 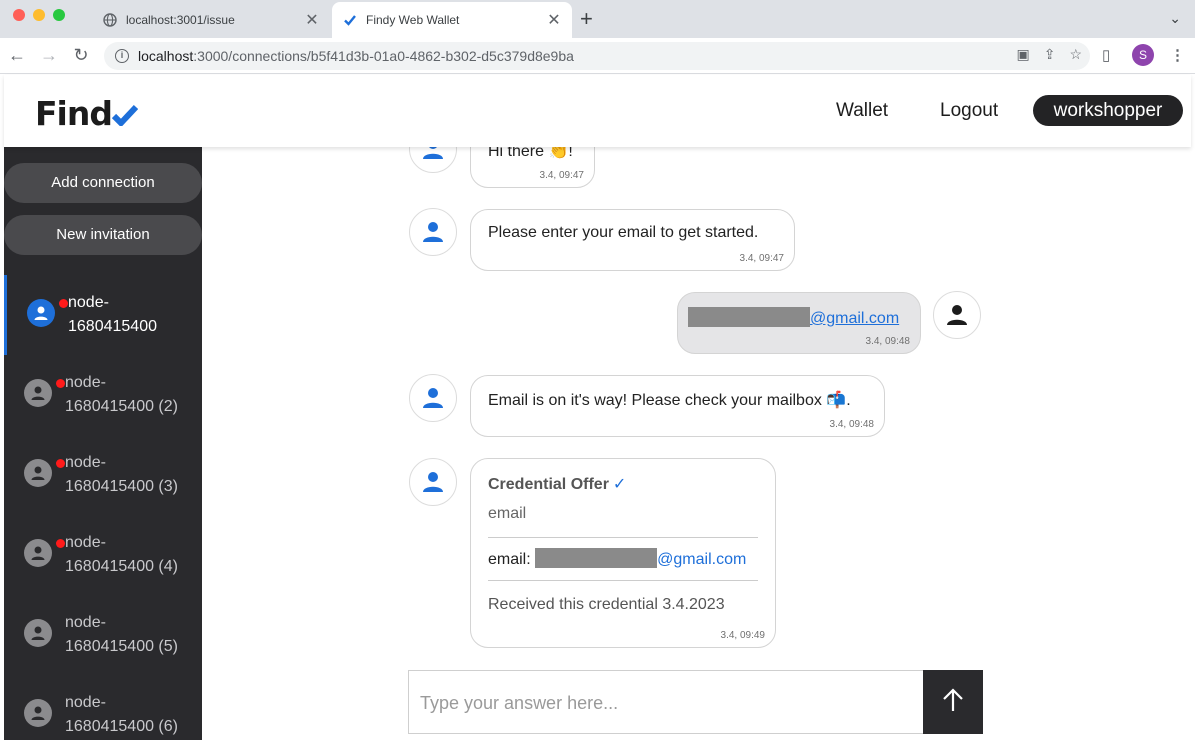 I want to click on arrow-up-icon, so click(x=953, y=702).